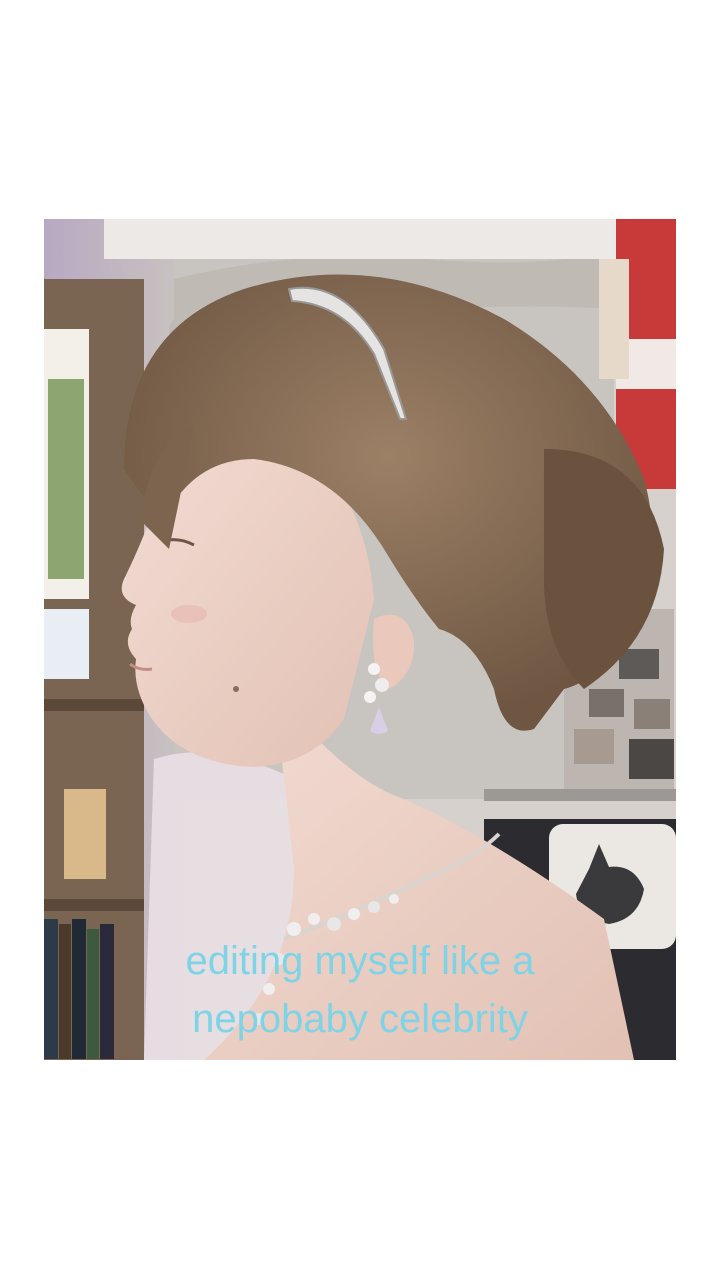  I want to click on ceiling, so click(364, 239).